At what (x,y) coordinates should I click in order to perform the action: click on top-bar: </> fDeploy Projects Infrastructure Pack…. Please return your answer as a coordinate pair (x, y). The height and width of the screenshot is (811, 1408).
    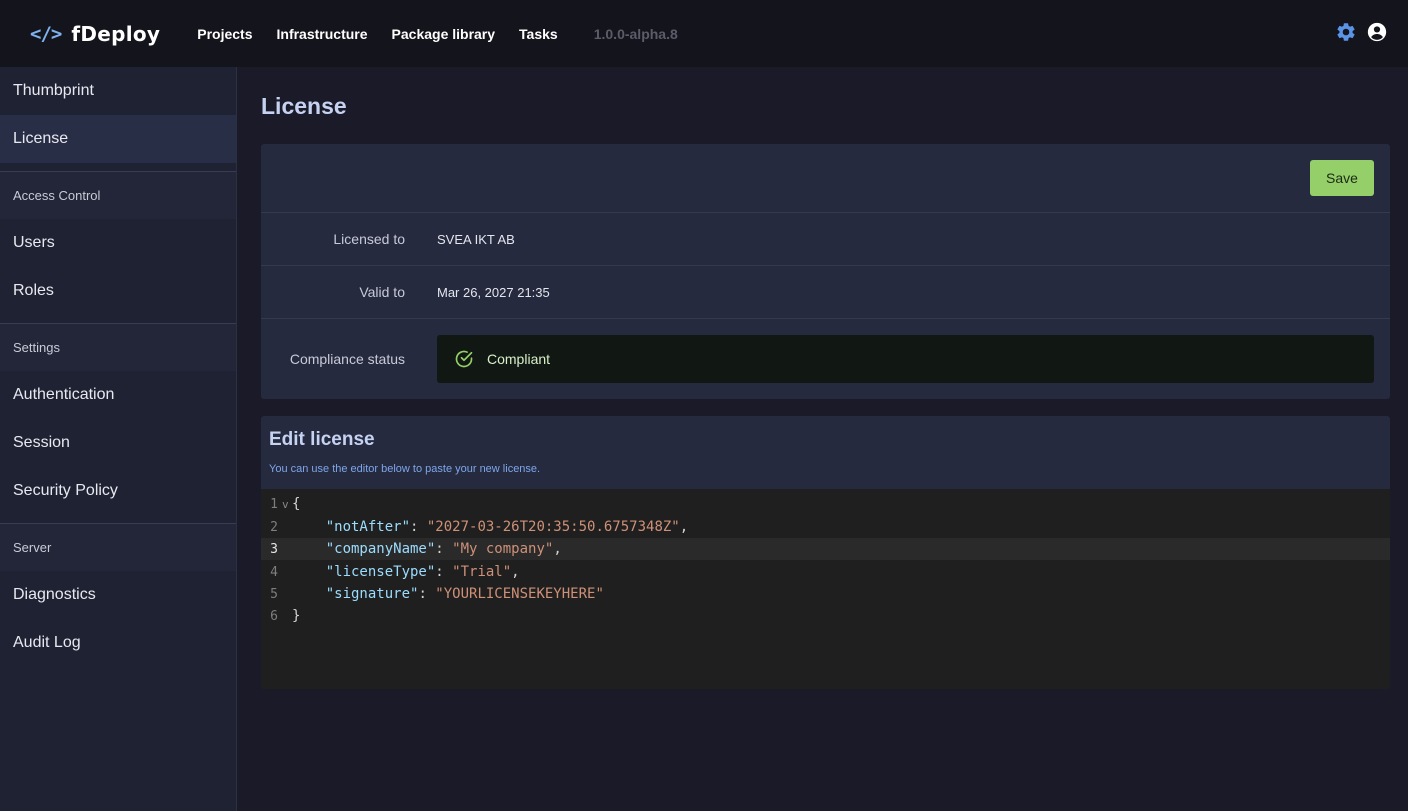
    Looking at the image, I should click on (704, 33).